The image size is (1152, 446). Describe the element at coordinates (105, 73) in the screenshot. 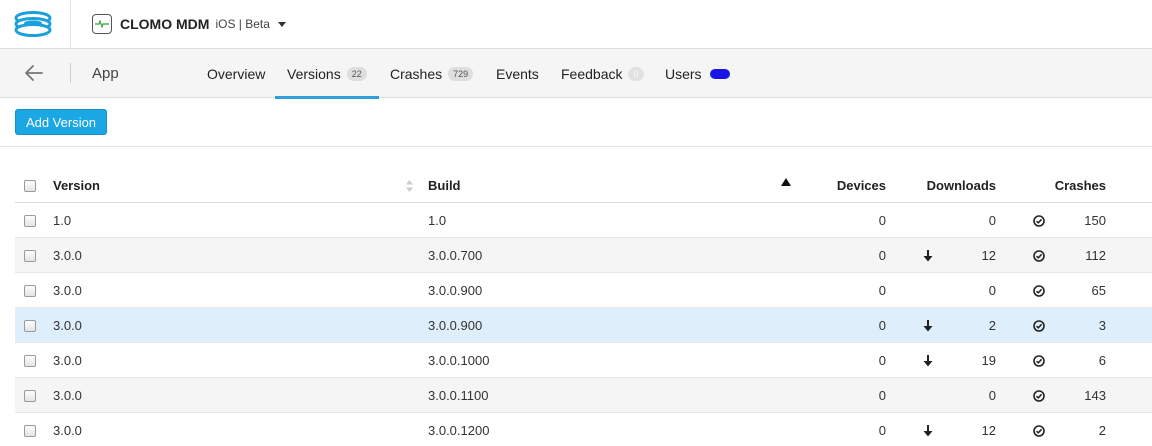

I see `section-title: App` at that location.